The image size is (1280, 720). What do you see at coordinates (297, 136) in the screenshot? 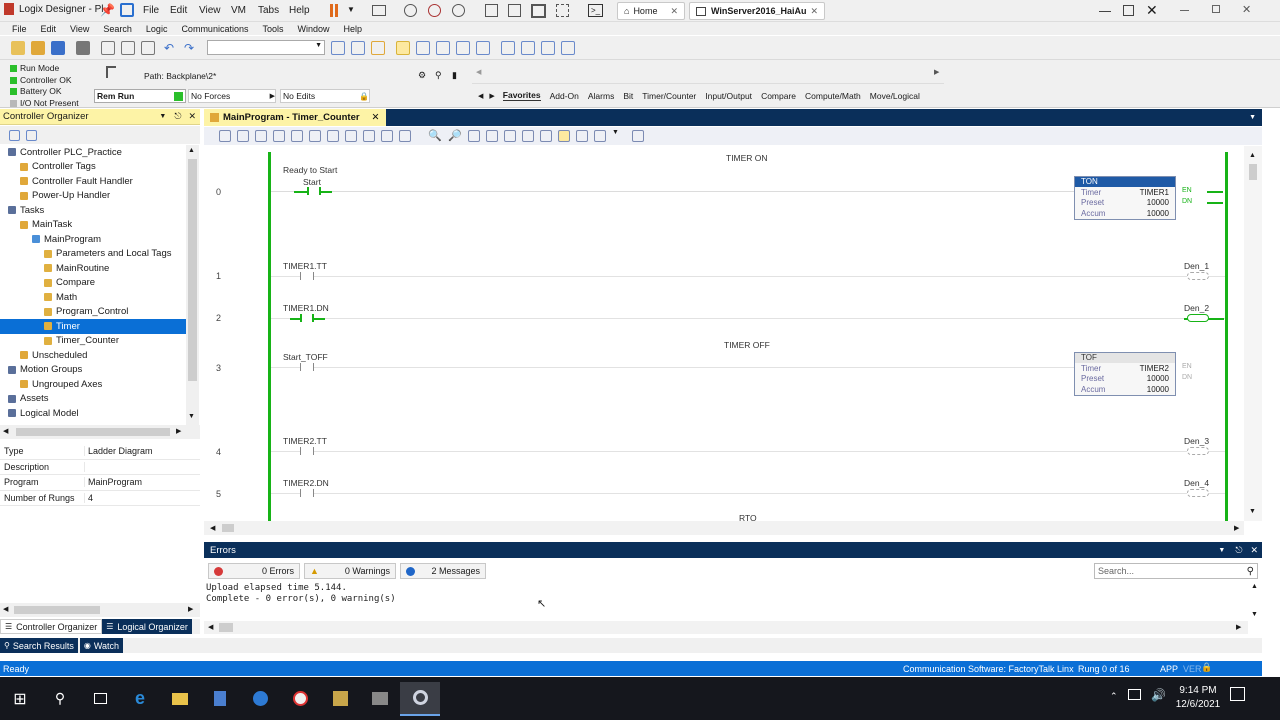
I see `xio-icon` at bounding box center [297, 136].